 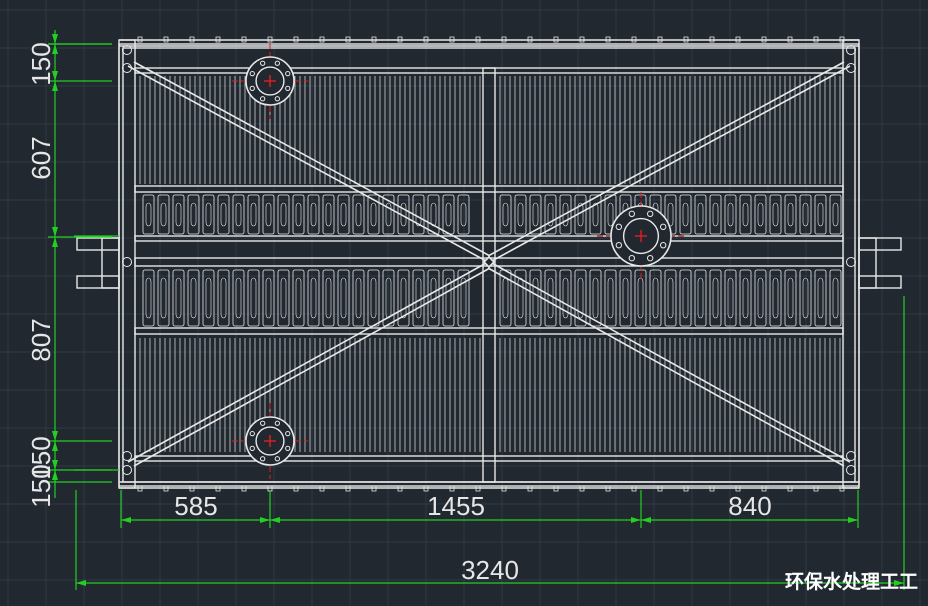 I want to click on watermark-text: 环保水处理工工, so click(x=851, y=581).